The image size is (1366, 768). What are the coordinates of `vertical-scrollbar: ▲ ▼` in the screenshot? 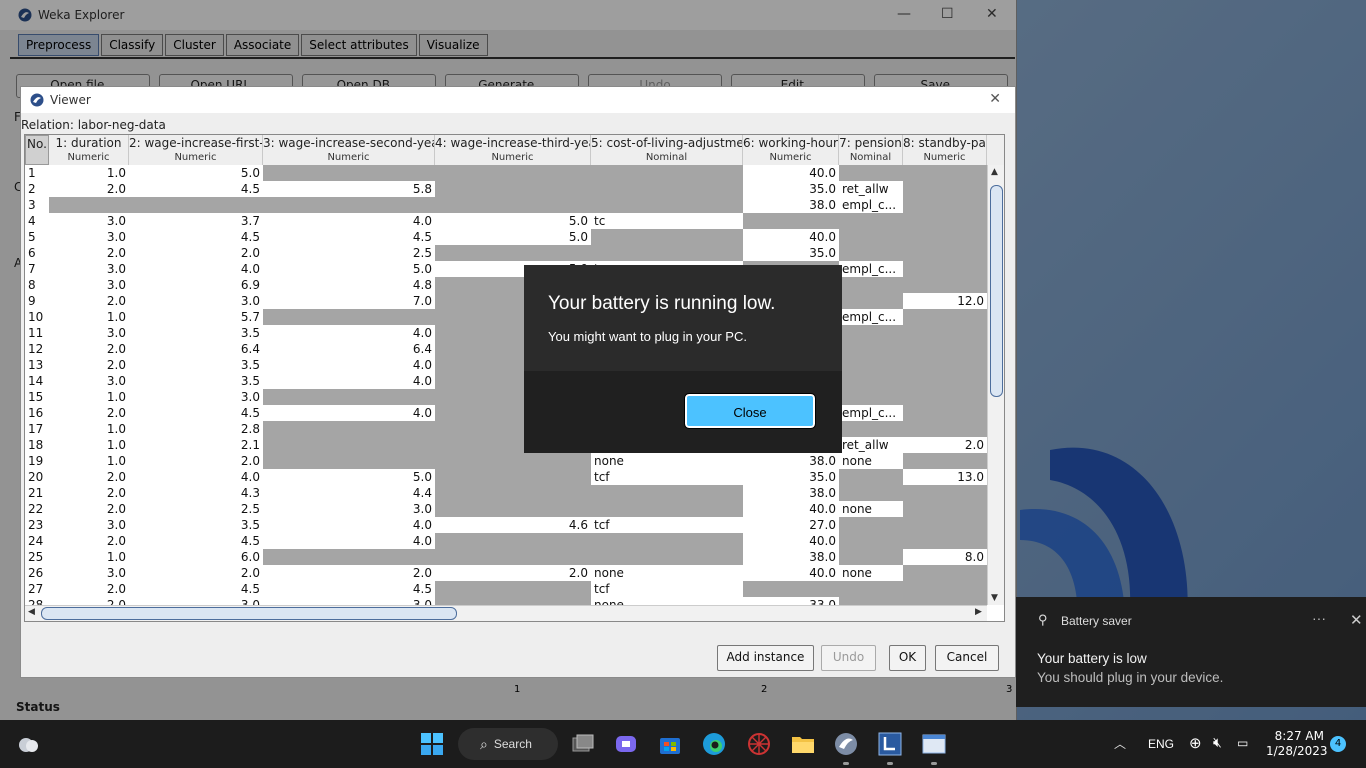 It's located at (995, 385).